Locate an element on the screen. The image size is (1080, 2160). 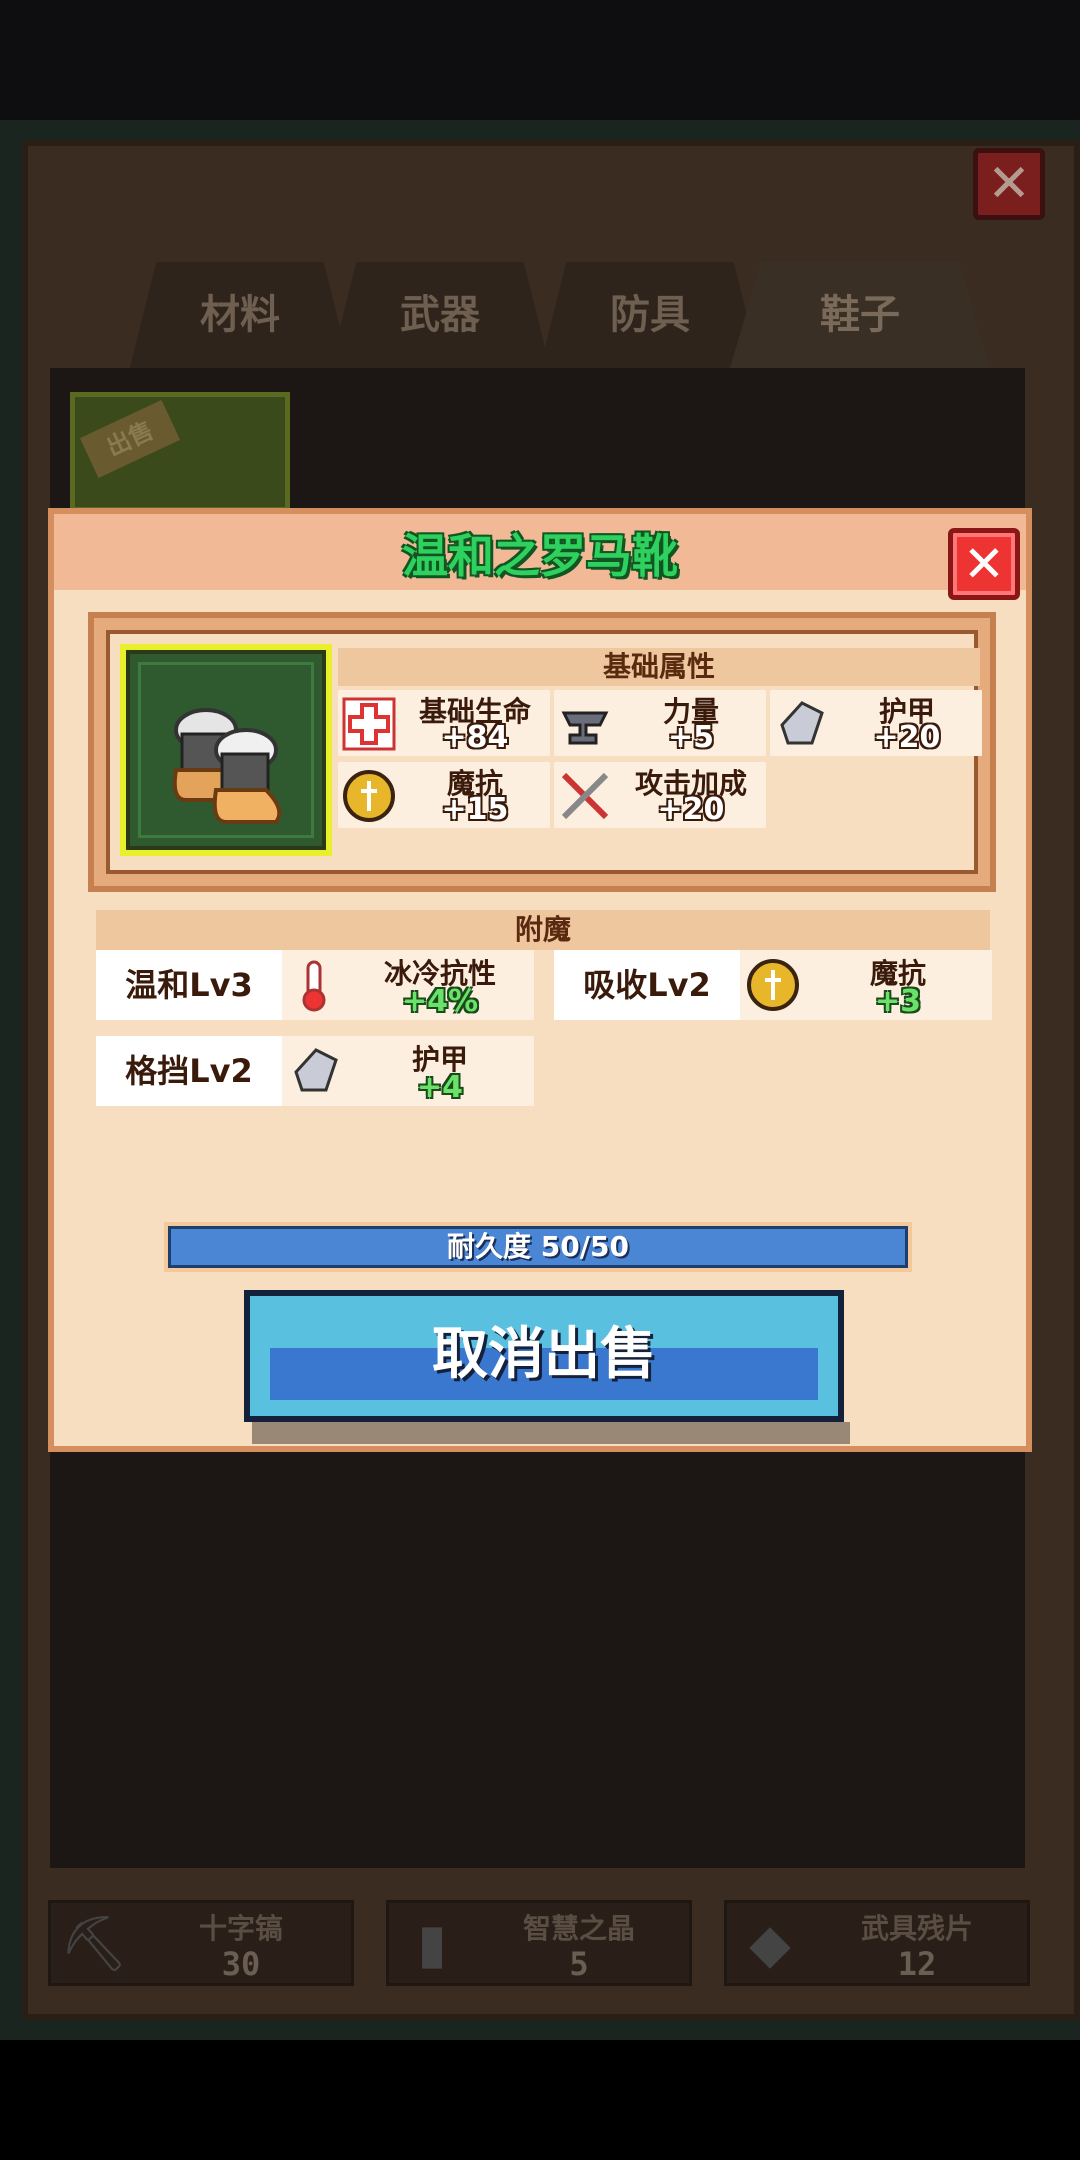
enchant-value: +3 is located at coordinates (897, 1001).